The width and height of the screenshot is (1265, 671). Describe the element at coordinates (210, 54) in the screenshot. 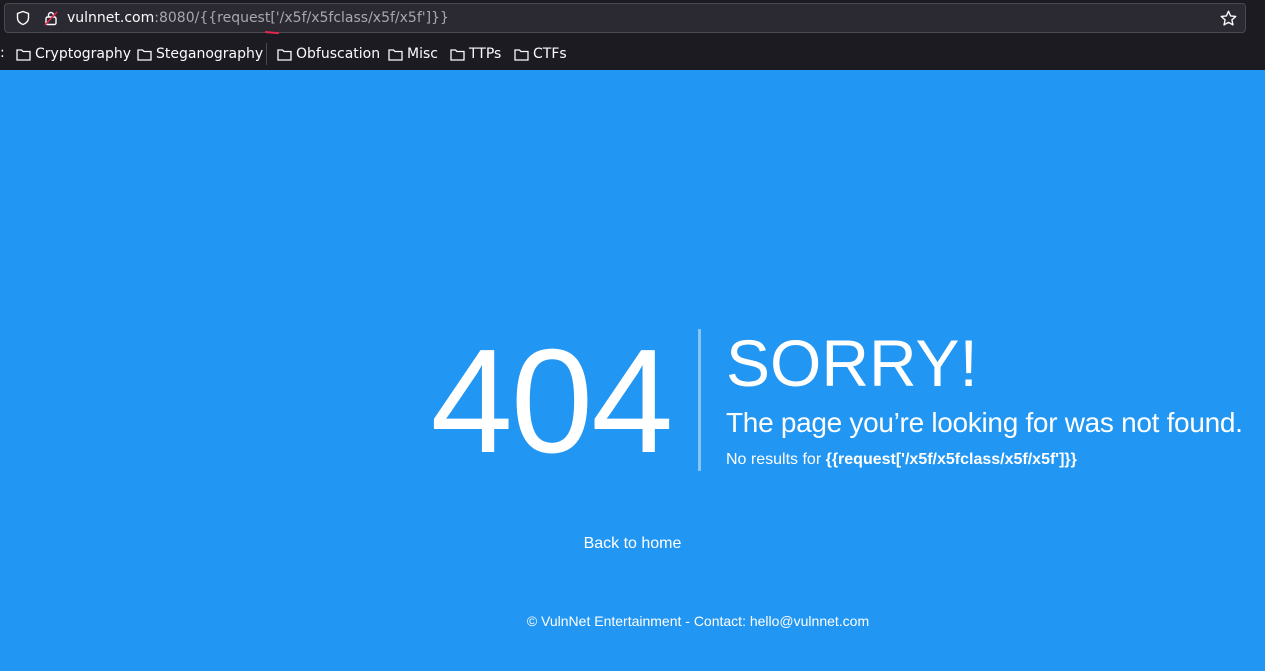

I see `bookmark-label: Steganography` at that location.